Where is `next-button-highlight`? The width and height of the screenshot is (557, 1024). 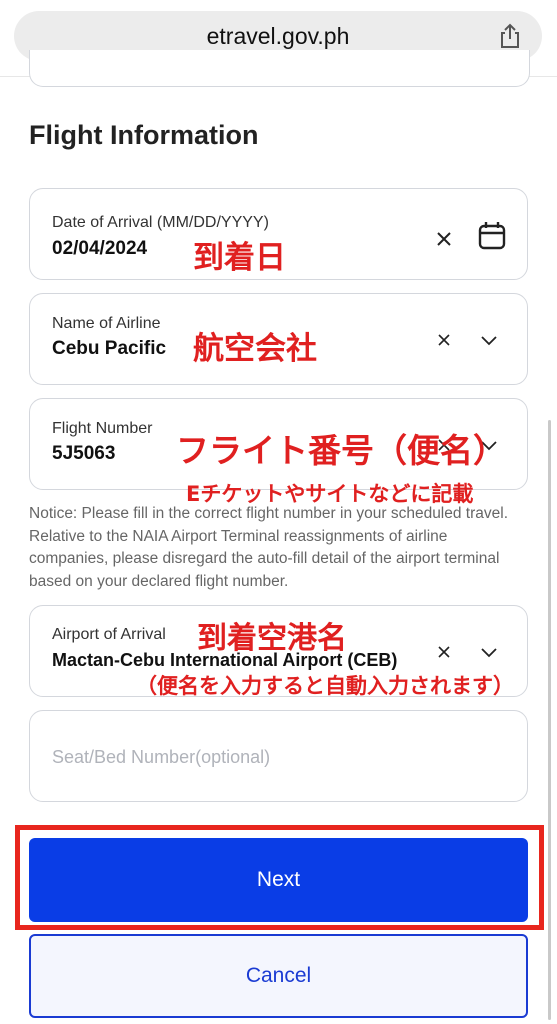
next-button-highlight is located at coordinates (279, 877).